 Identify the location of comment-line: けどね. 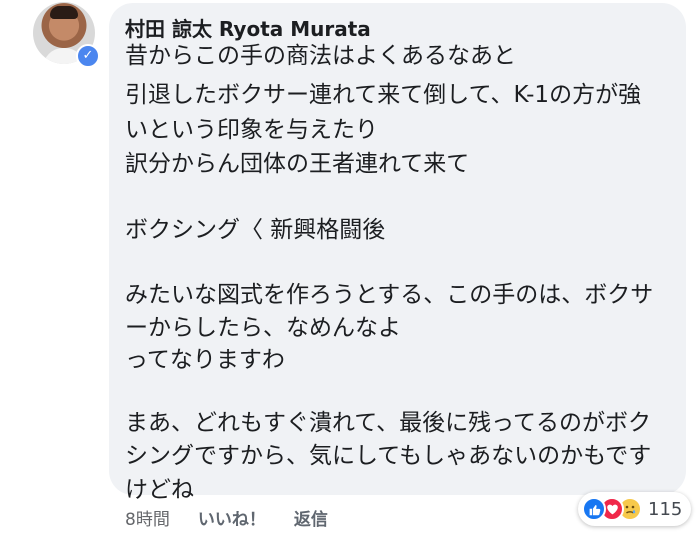
(159, 490).